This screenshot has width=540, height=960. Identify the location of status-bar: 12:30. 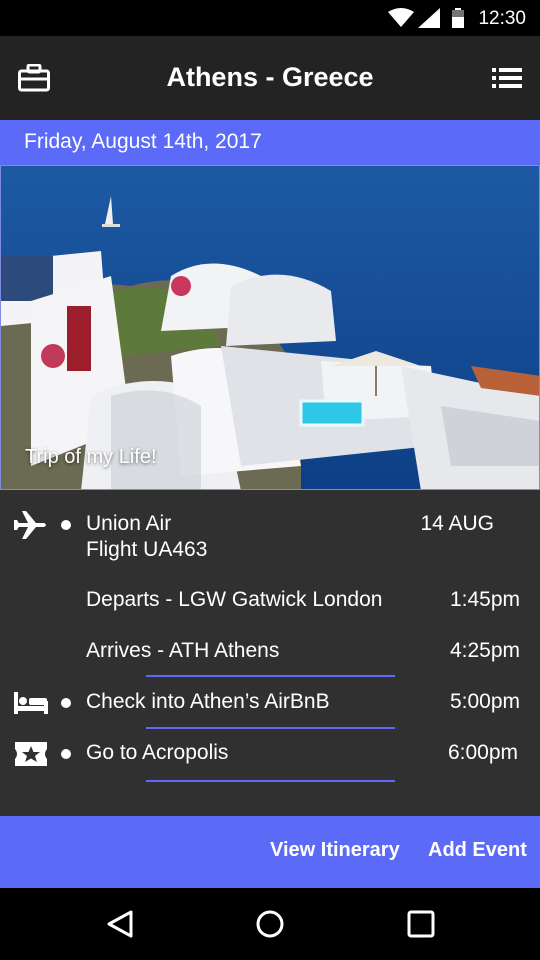
(270, 18).